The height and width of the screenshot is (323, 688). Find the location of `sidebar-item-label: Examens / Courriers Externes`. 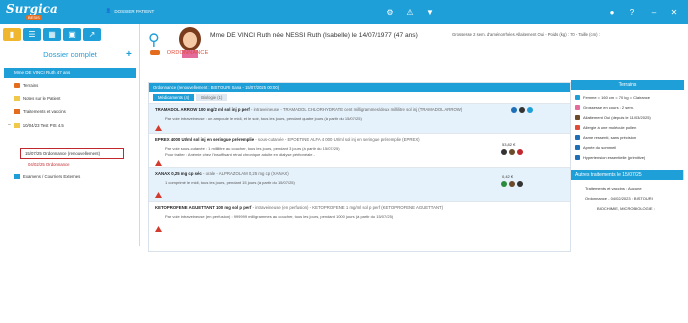

sidebar-item-label: Examens / Courriers Externes is located at coordinates (52, 176).